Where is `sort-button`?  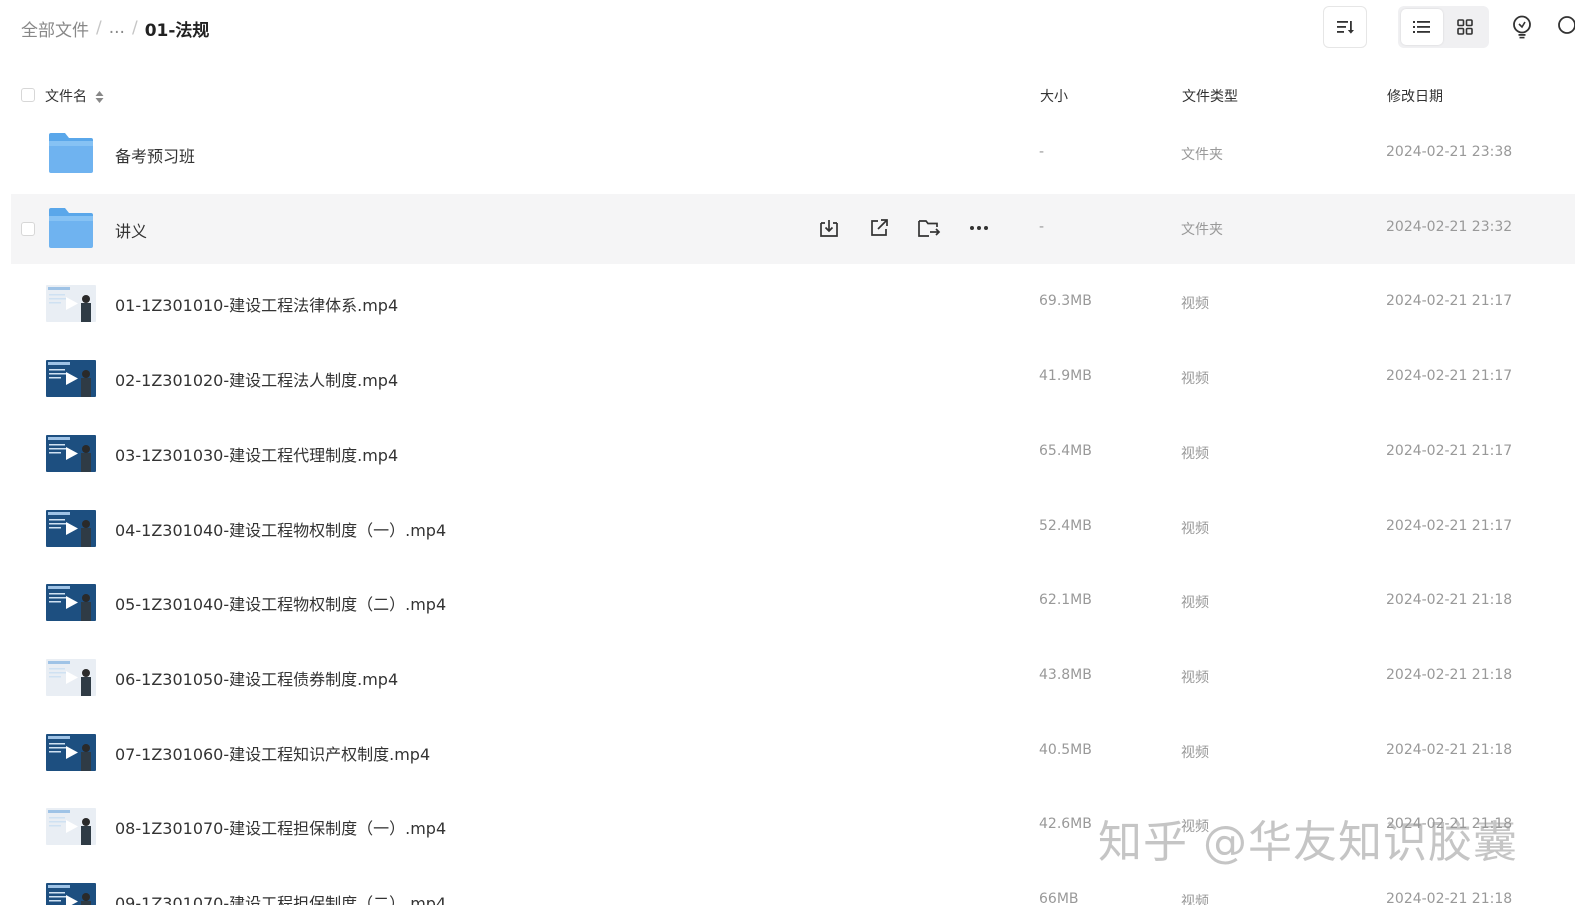
sort-button is located at coordinates (1345, 27).